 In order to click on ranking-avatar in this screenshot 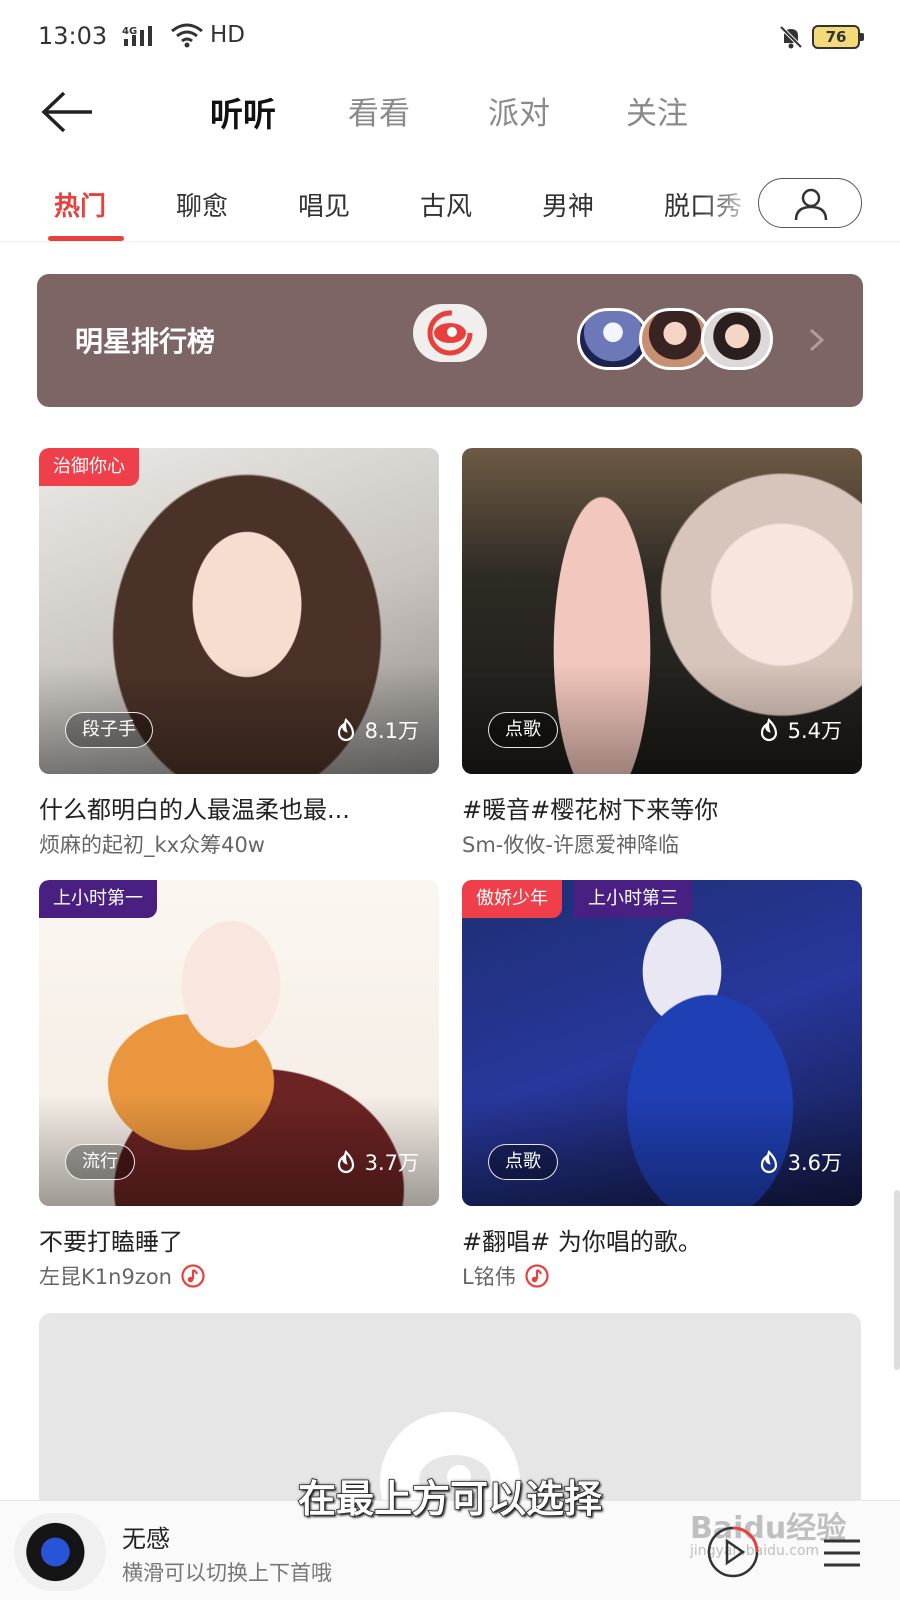, I will do `click(737, 339)`.